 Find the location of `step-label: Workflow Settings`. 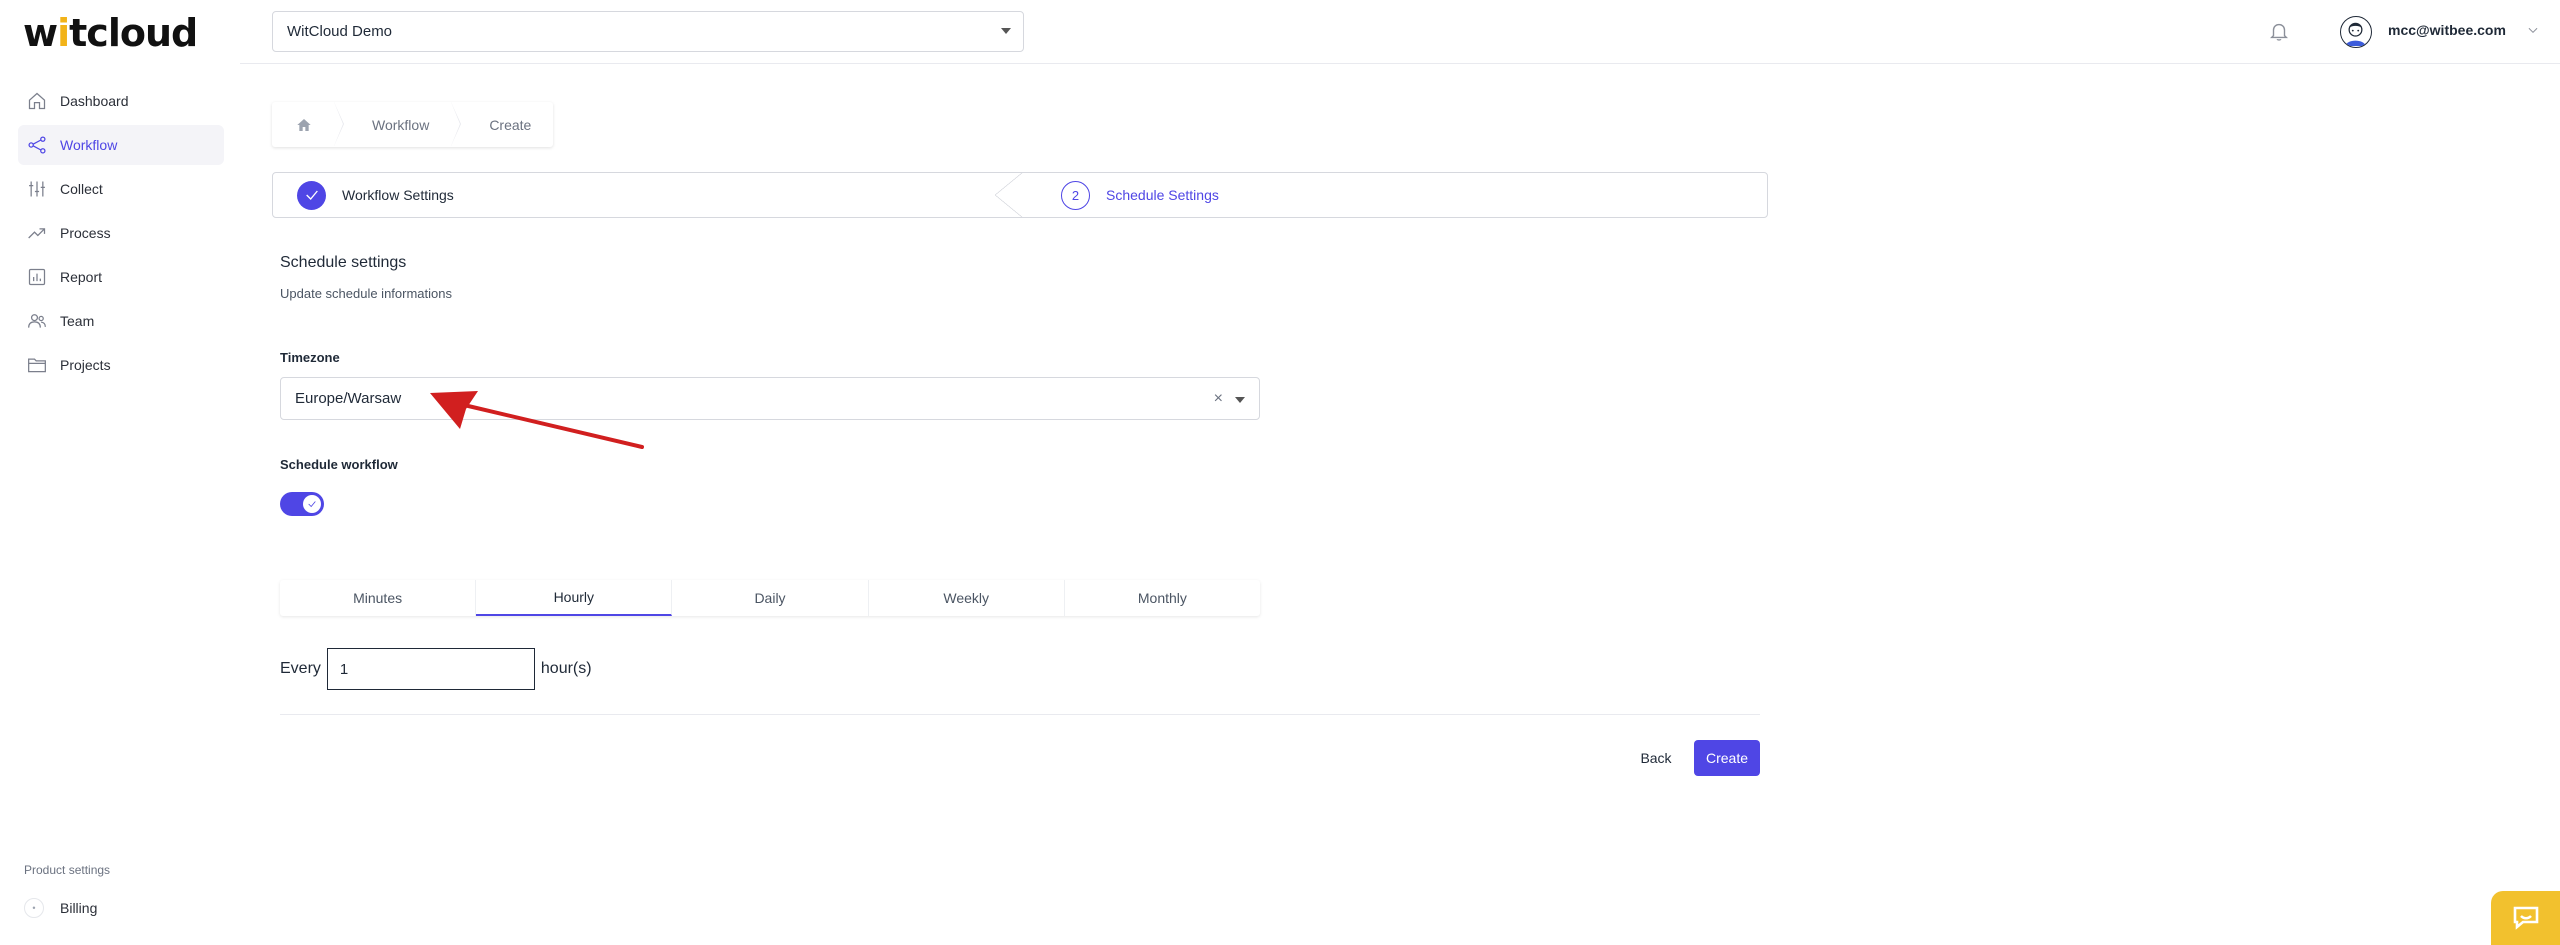

step-label: Workflow Settings is located at coordinates (398, 195).